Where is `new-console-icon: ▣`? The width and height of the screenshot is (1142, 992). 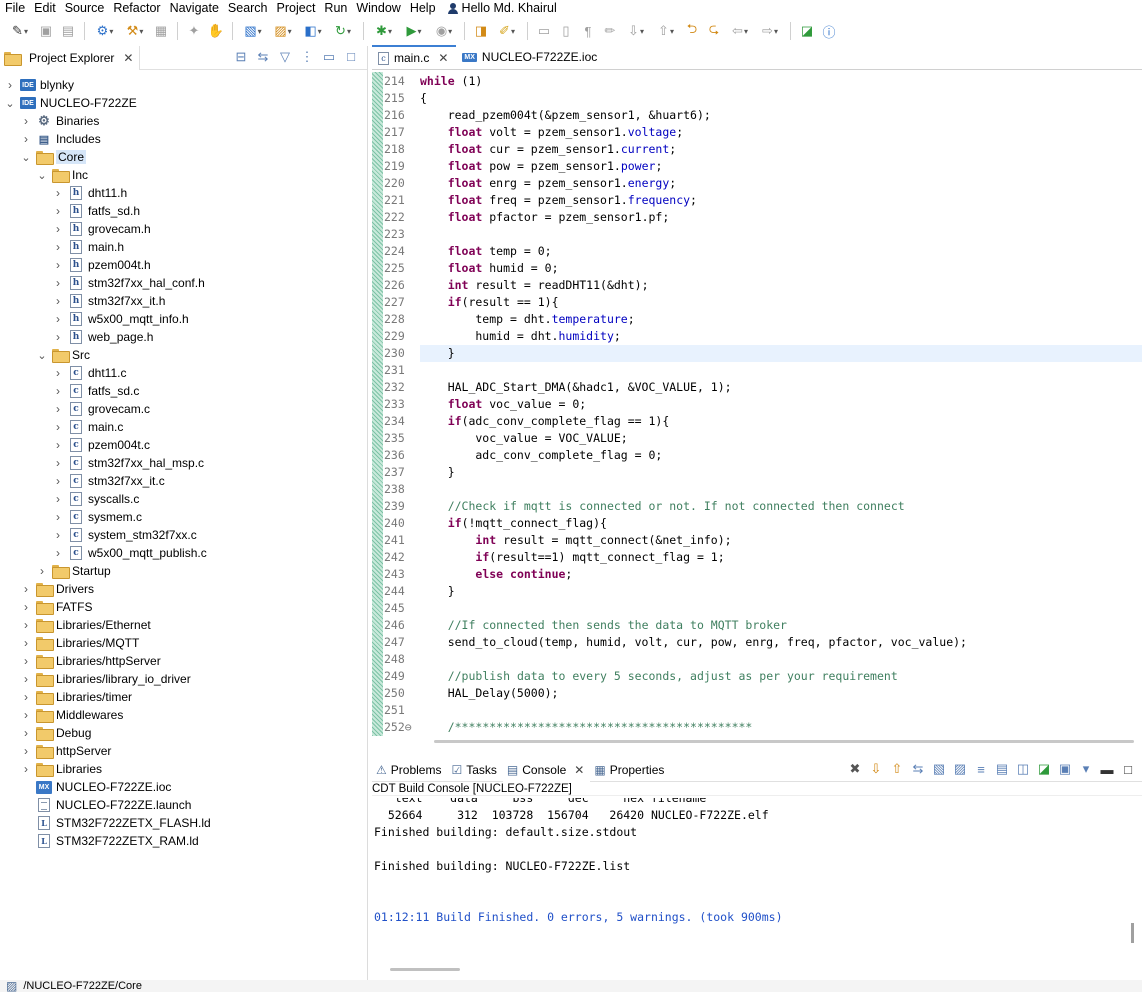 new-console-icon: ▣ is located at coordinates (1065, 769).